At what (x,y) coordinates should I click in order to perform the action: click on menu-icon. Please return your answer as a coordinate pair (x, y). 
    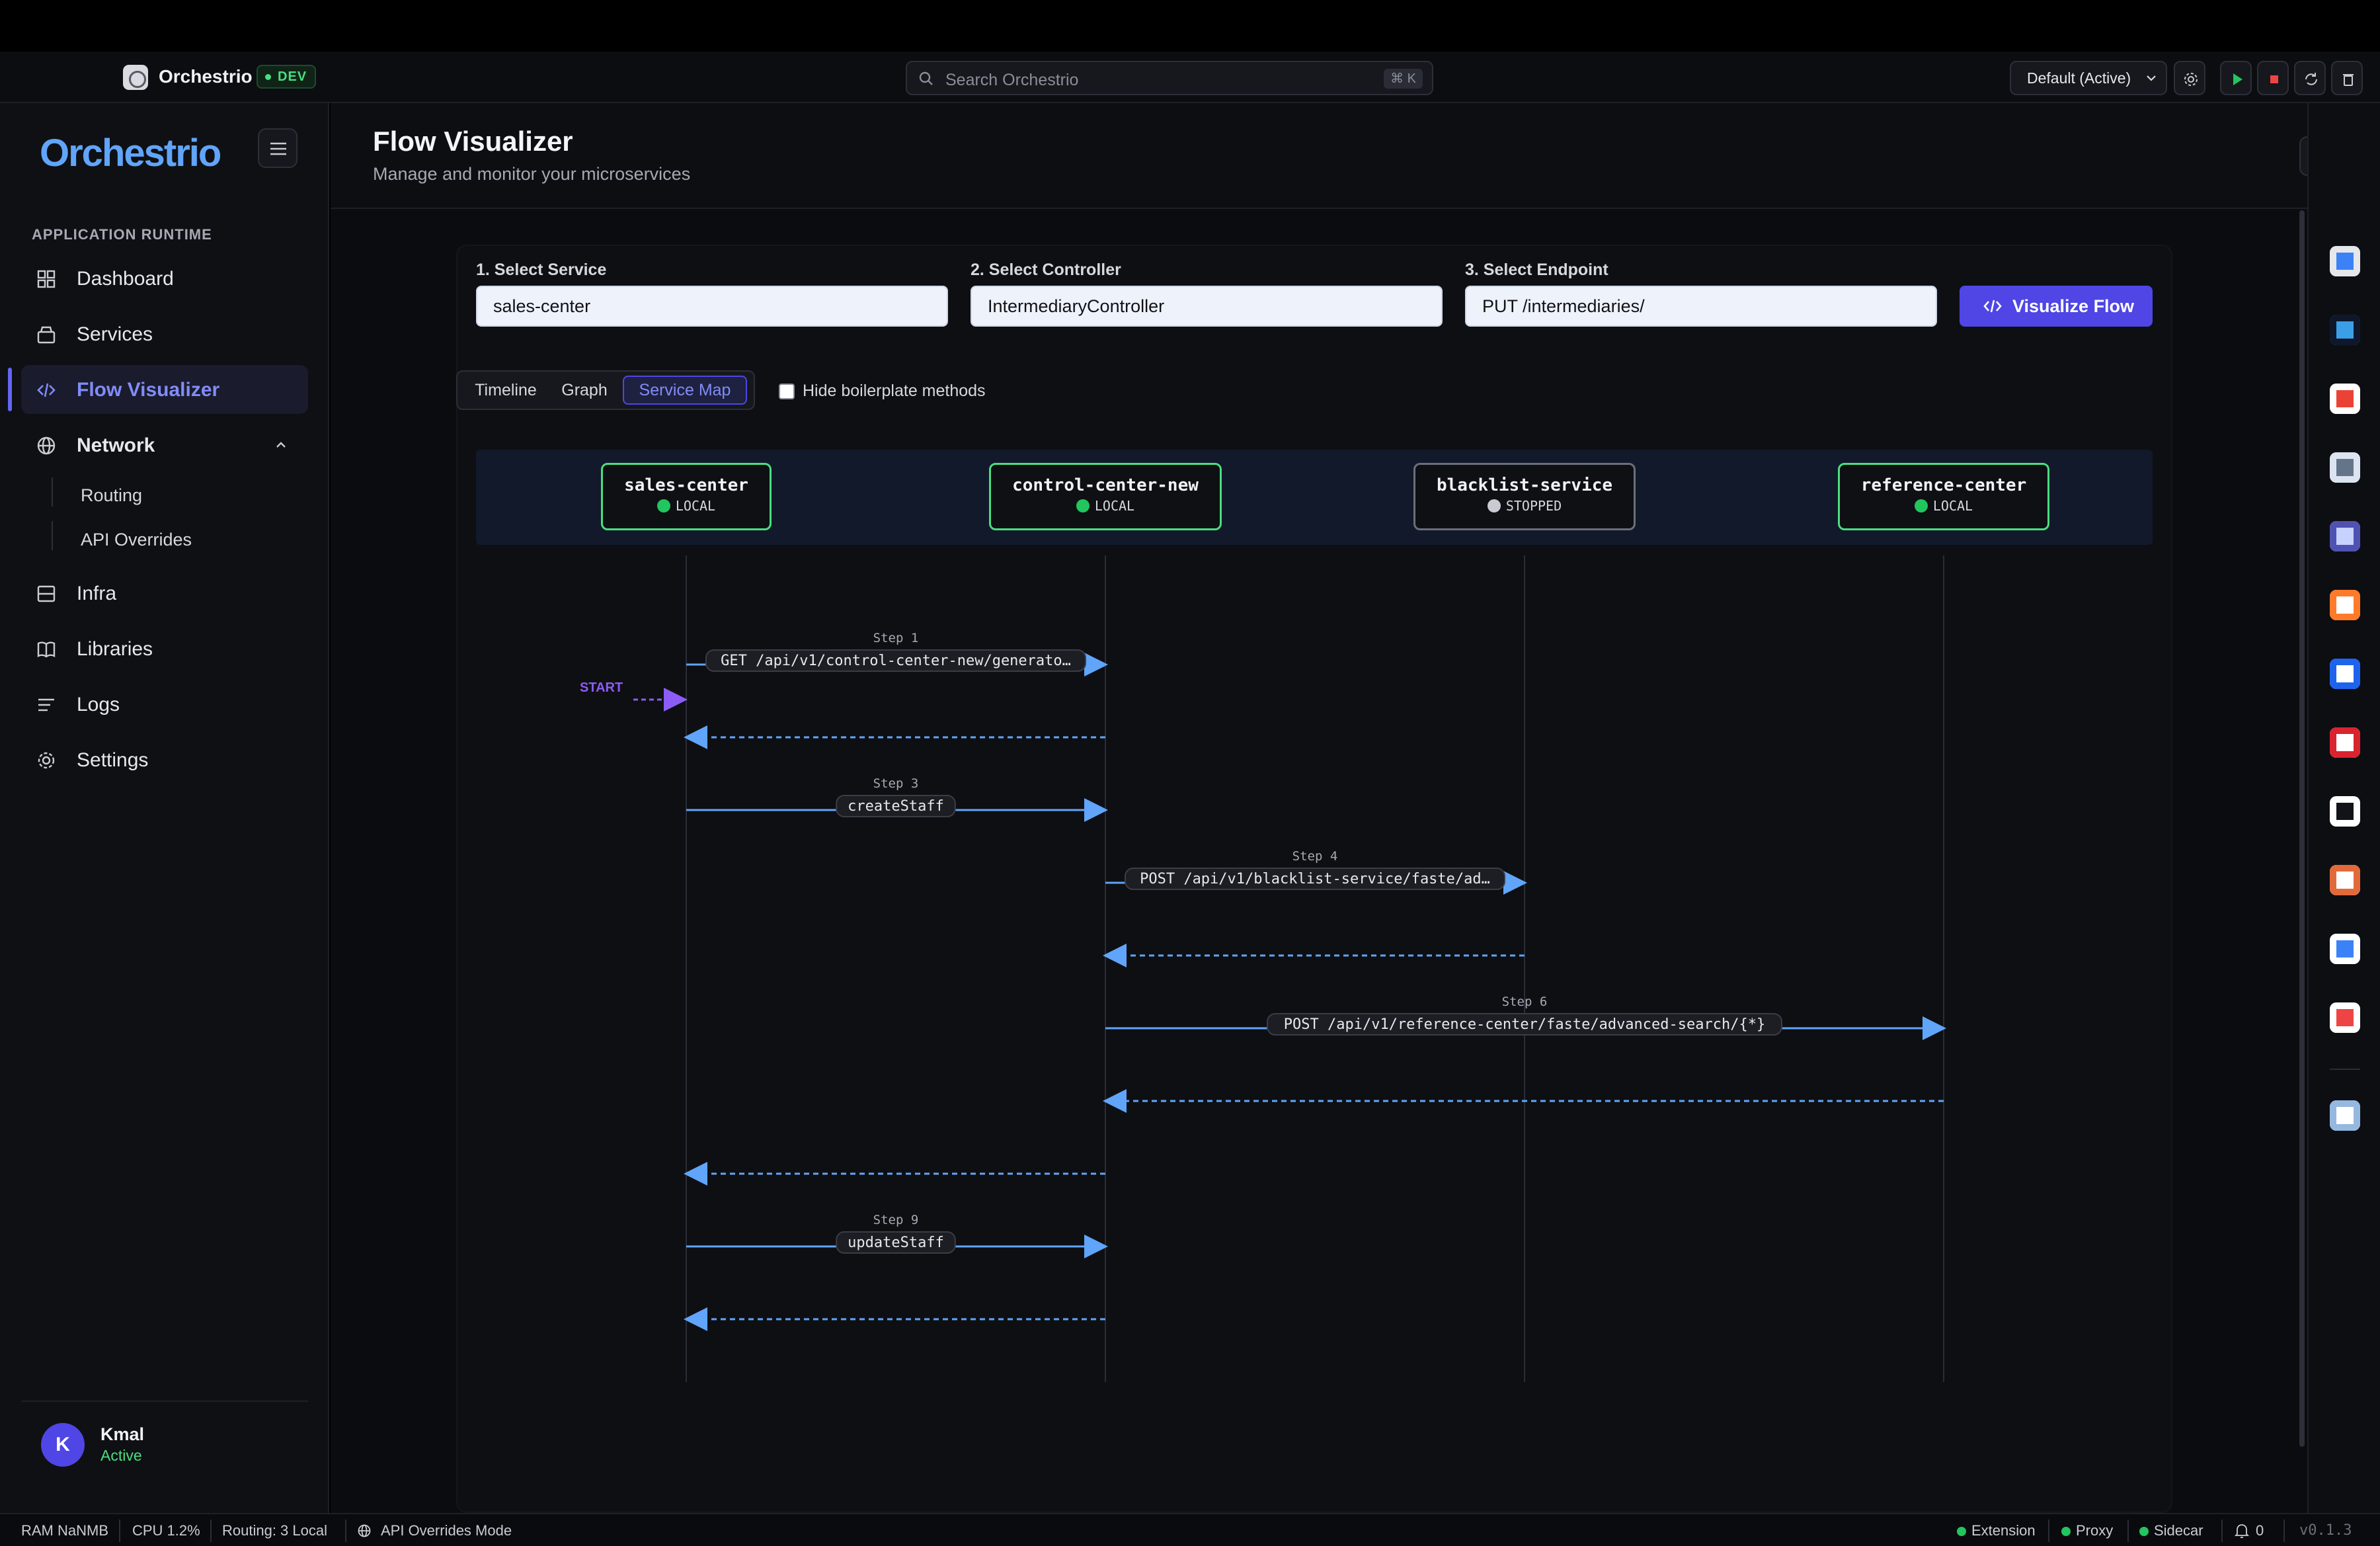
    Looking at the image, I should click on (278, 148).